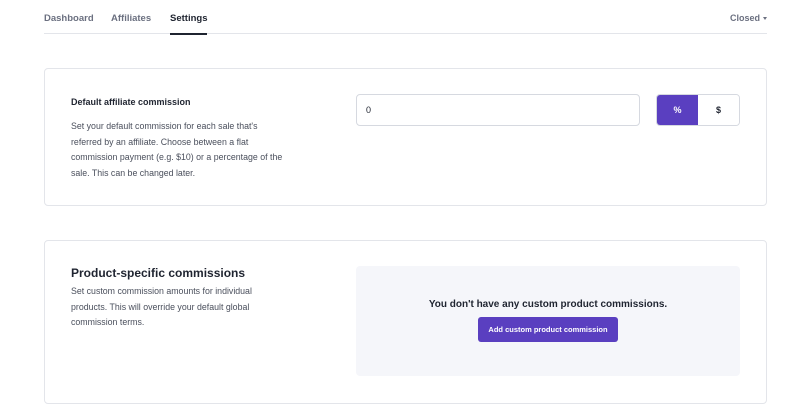 The width and height of the screenshot is (800, 412). I want to click on top-navigation: Dashboard Affiliates Settings Closed, so click(405, 17).